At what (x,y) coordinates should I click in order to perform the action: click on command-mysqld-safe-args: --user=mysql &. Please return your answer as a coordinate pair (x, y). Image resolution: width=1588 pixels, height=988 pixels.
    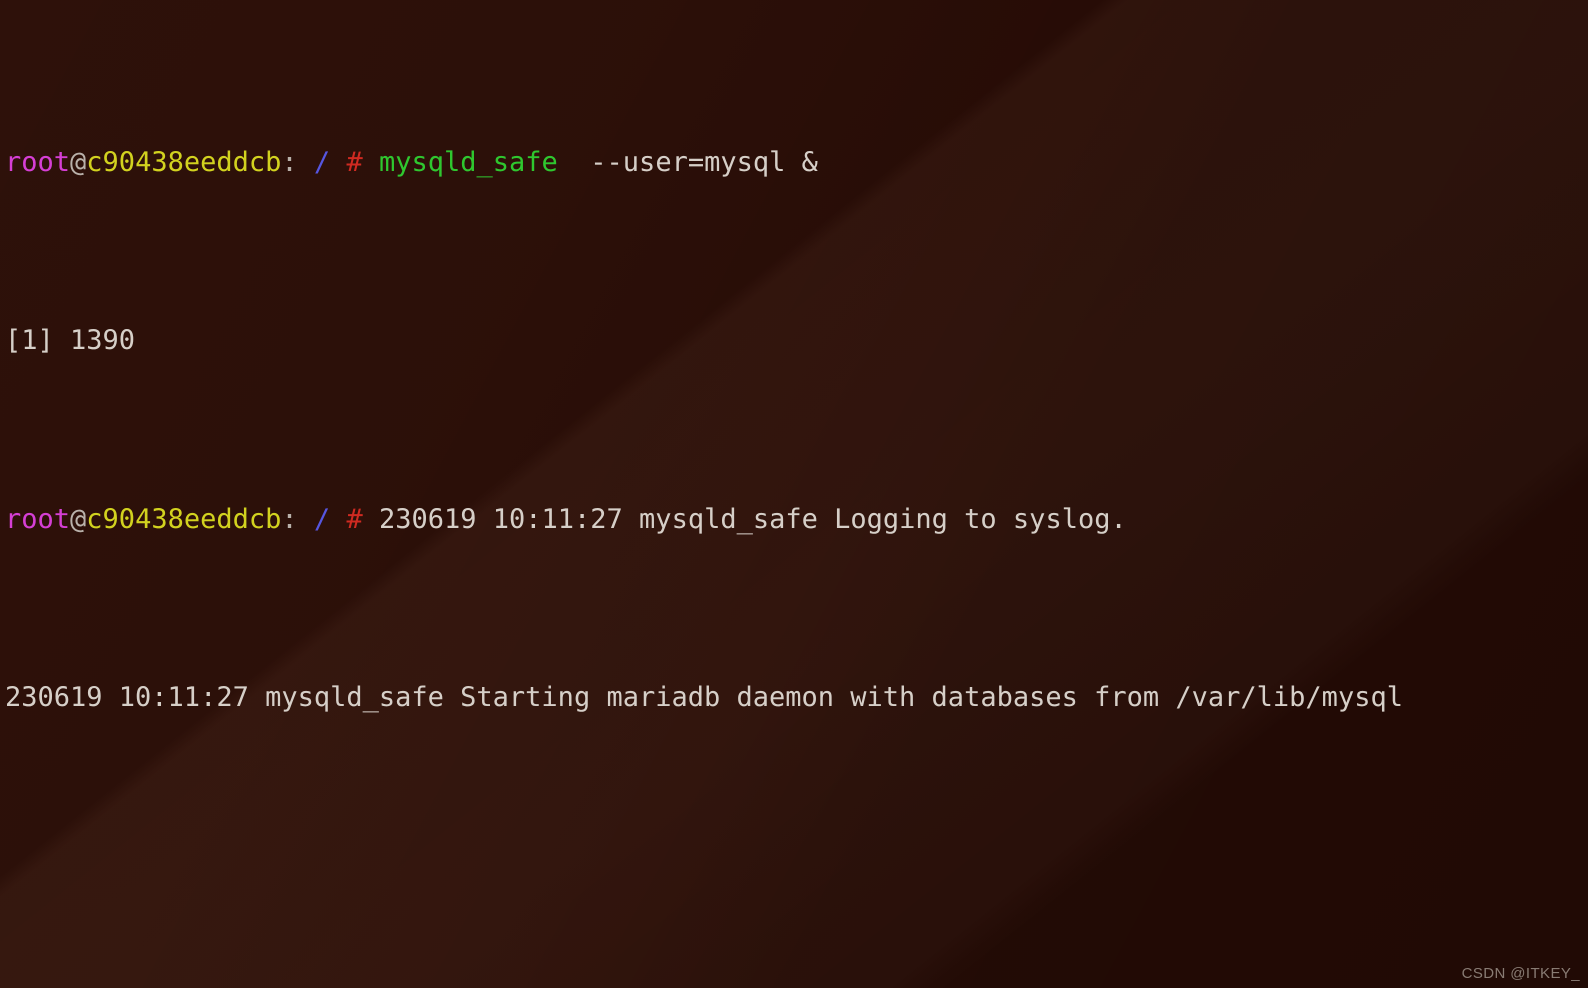
    Looking at the image, I should click on (687, 162).